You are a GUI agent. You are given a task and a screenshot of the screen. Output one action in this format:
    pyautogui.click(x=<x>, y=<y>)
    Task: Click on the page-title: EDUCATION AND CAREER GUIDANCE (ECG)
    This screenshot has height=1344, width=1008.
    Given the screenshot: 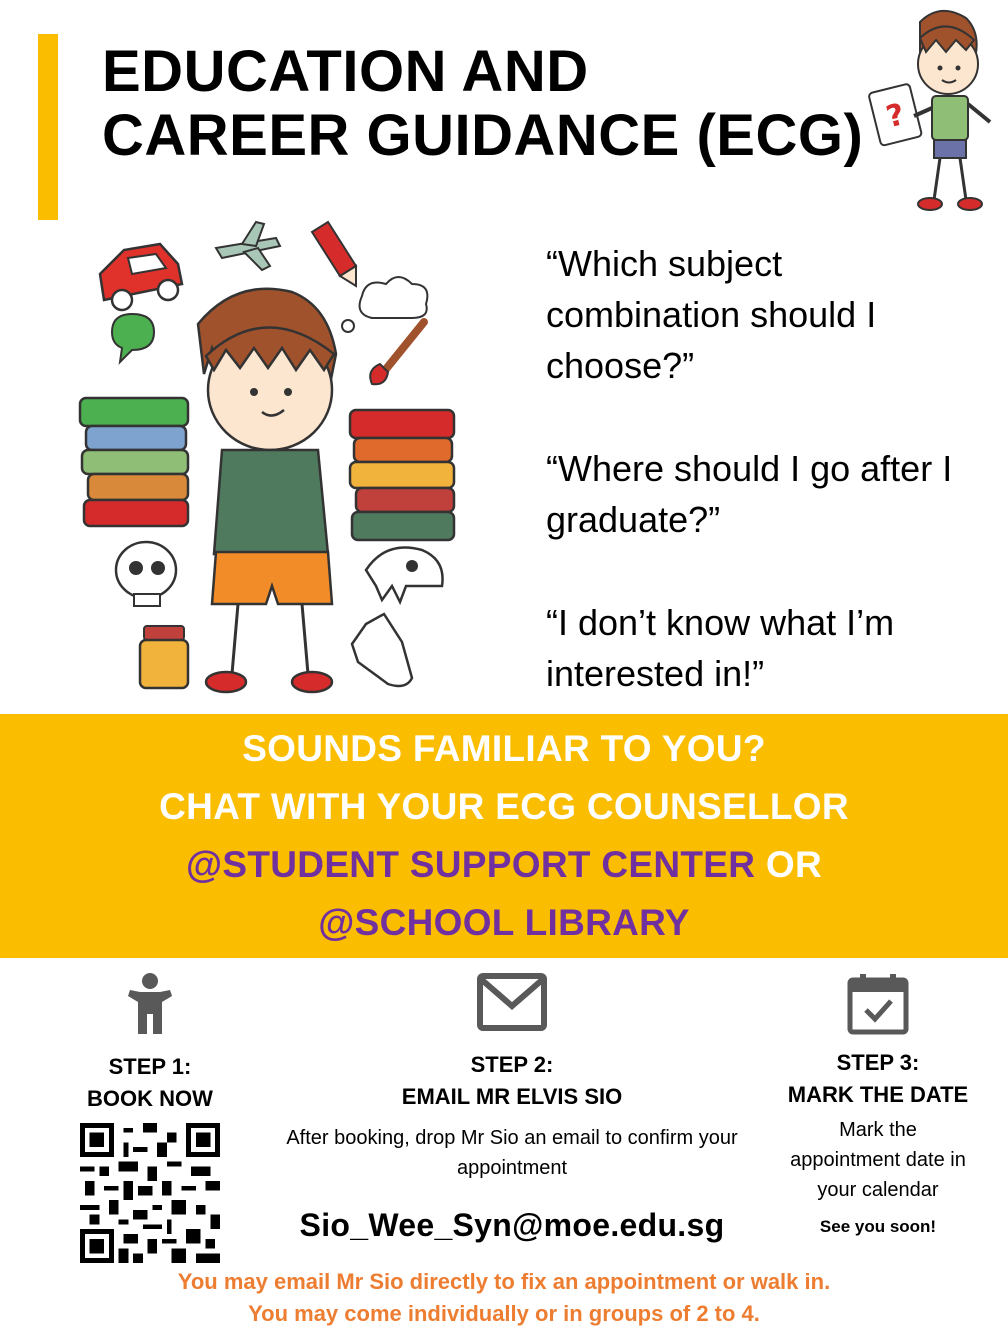 What is the action you would take?
    pyautogui.click(x=482, y=104)
    